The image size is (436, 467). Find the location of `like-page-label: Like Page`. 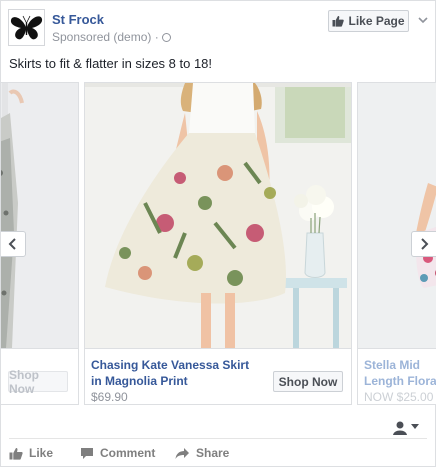

like-page-label: Like Page is located at coordinates (376, 21).